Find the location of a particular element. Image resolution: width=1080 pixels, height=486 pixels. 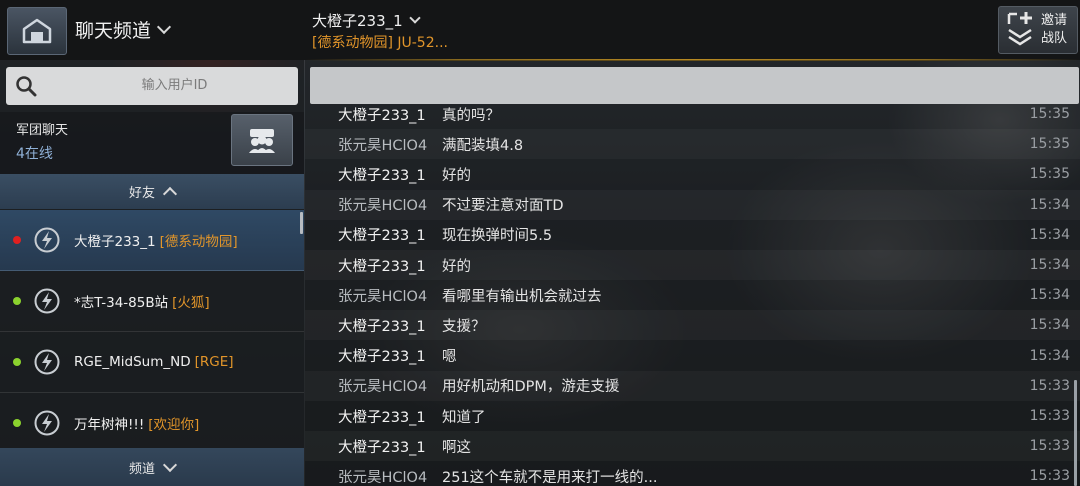

channel-footer-label: 频道 is located at coordinates (141, 469).